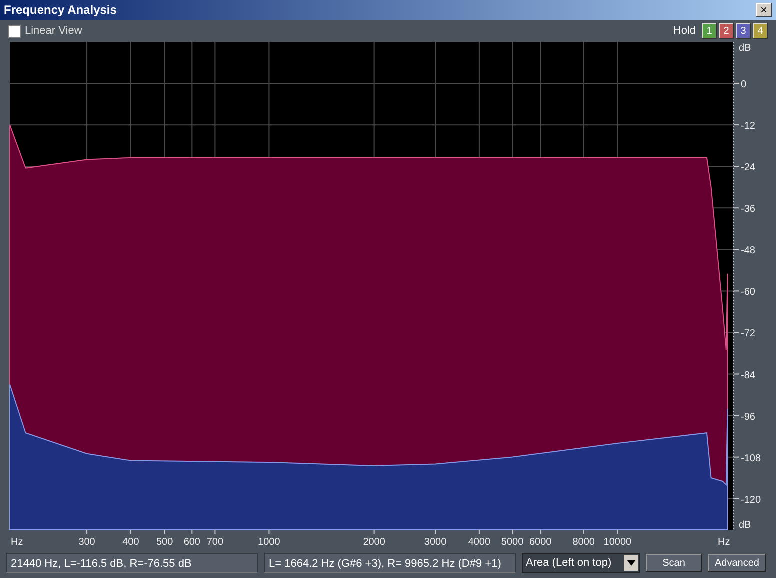  I want to click on close-button: ×, so click(764, 10).